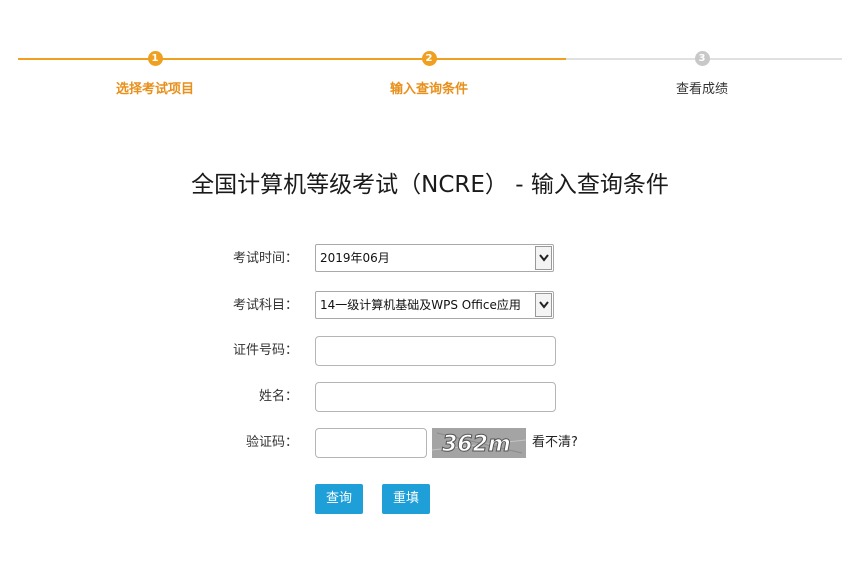 The width and height of the screenshot is (860, 563). I want to click on exam-time-row: 考试时间： 2019年06月, so click(430, 259).